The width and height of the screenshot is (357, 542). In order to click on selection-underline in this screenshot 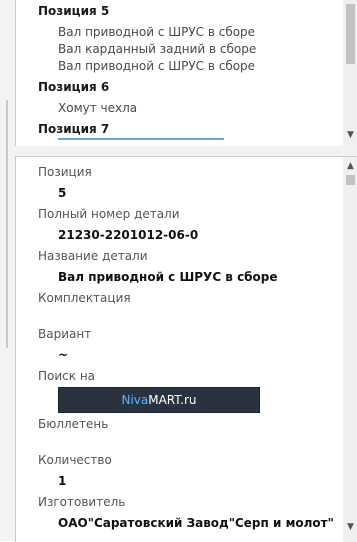, I will do `click(141, 139)`.